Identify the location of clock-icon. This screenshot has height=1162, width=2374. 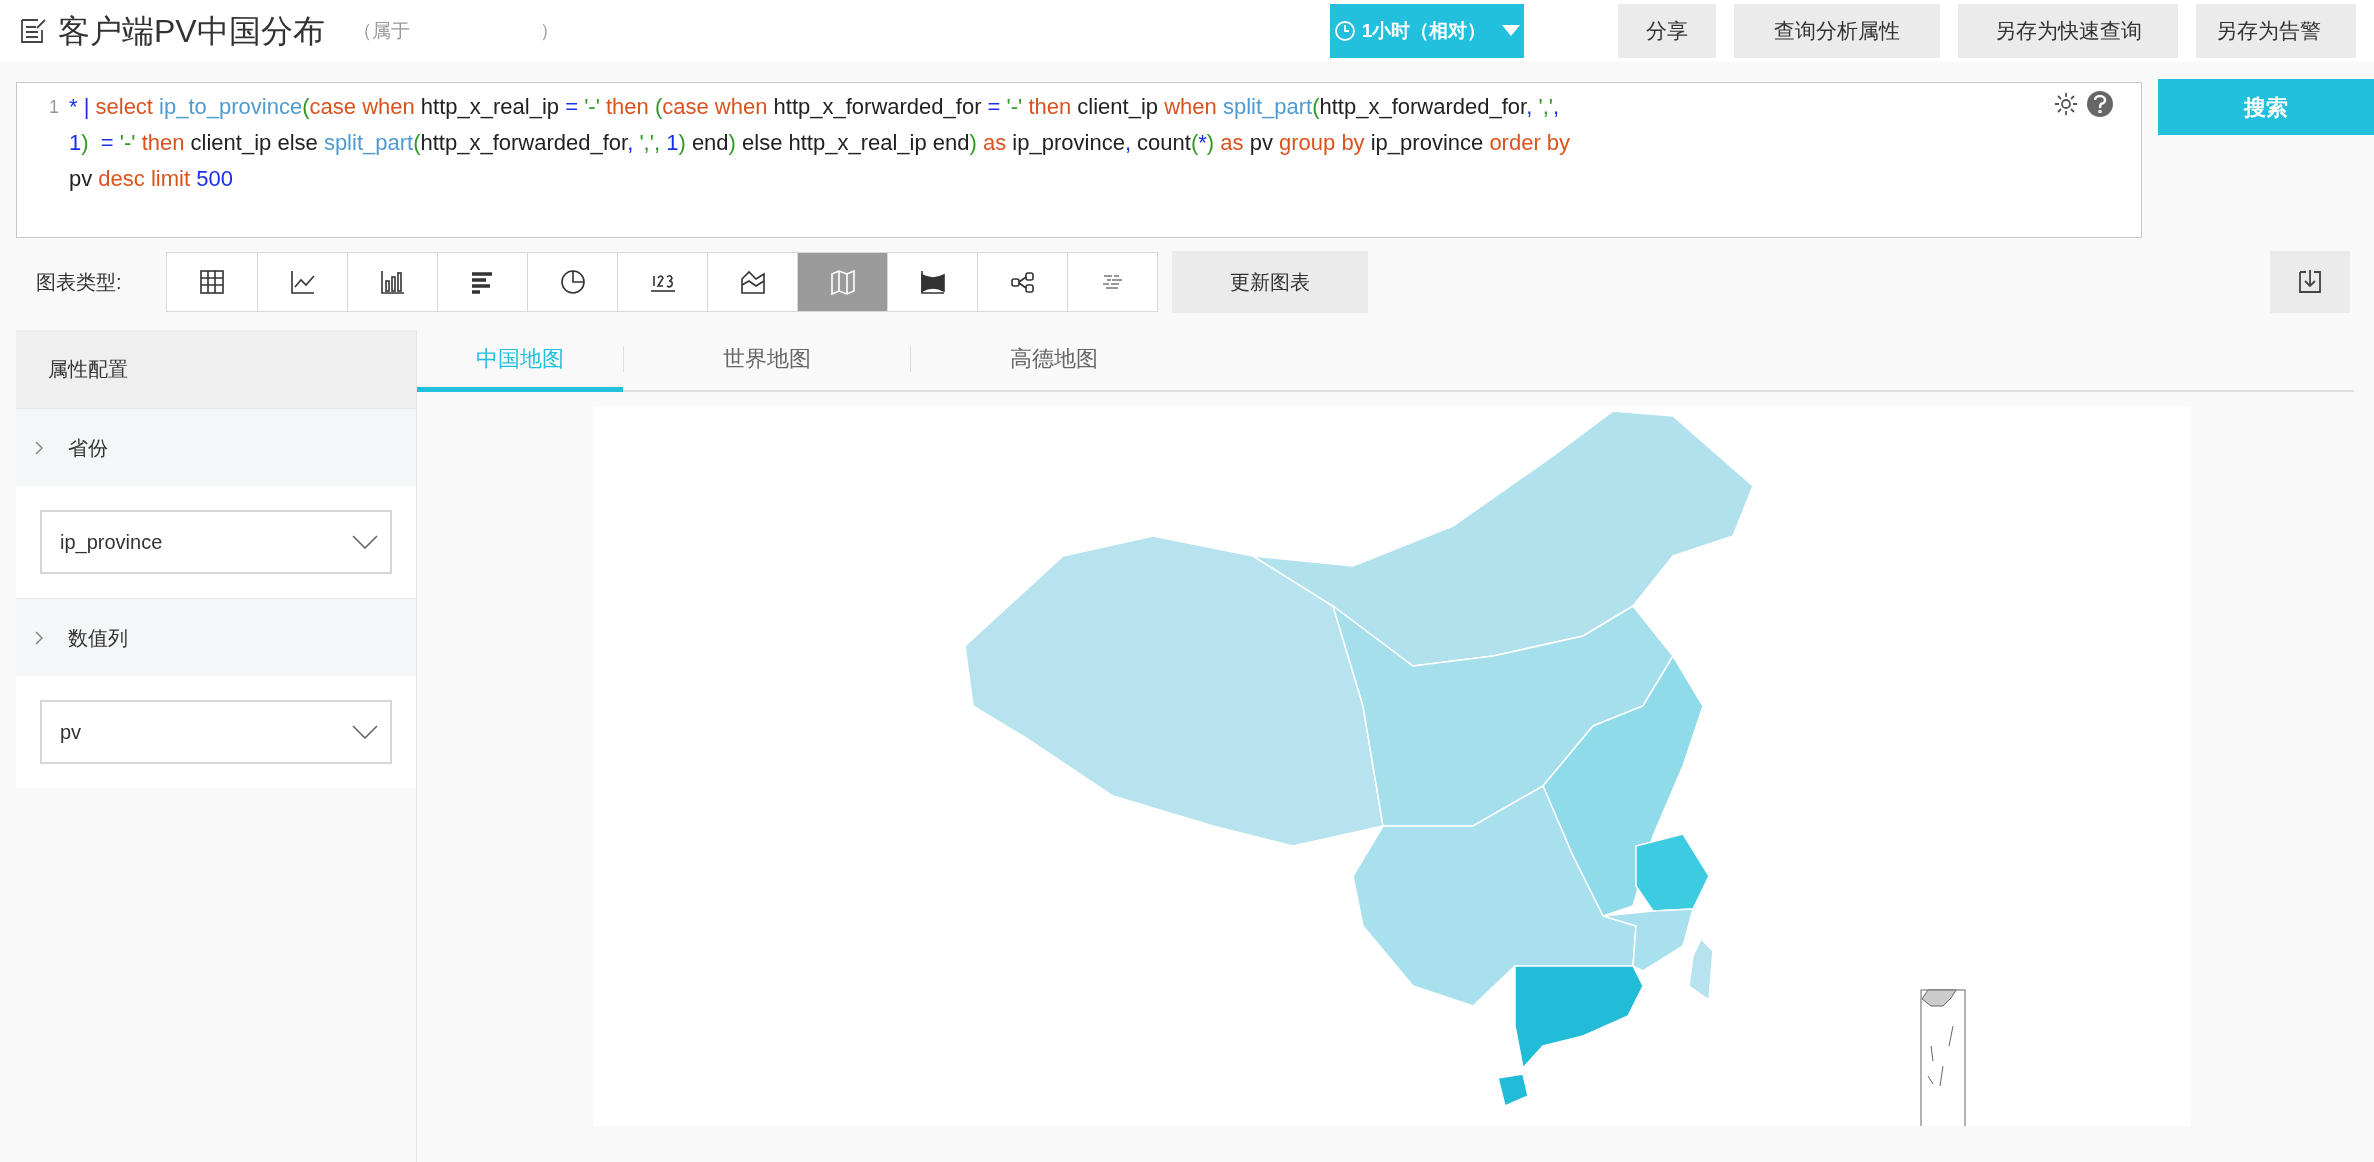
(1344, 31).